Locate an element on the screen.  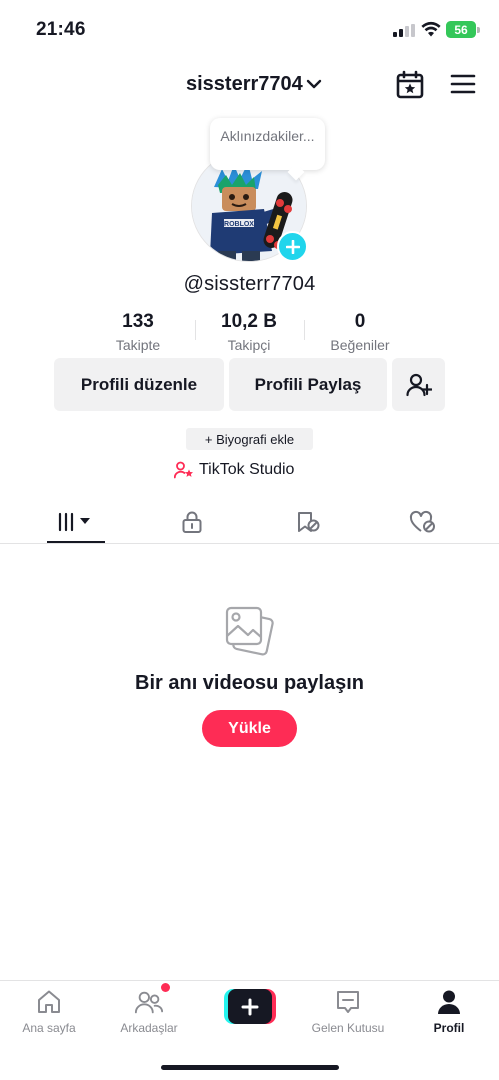
nav-inbox: Gelen Kutusu is located at coordinates (348, 1011).